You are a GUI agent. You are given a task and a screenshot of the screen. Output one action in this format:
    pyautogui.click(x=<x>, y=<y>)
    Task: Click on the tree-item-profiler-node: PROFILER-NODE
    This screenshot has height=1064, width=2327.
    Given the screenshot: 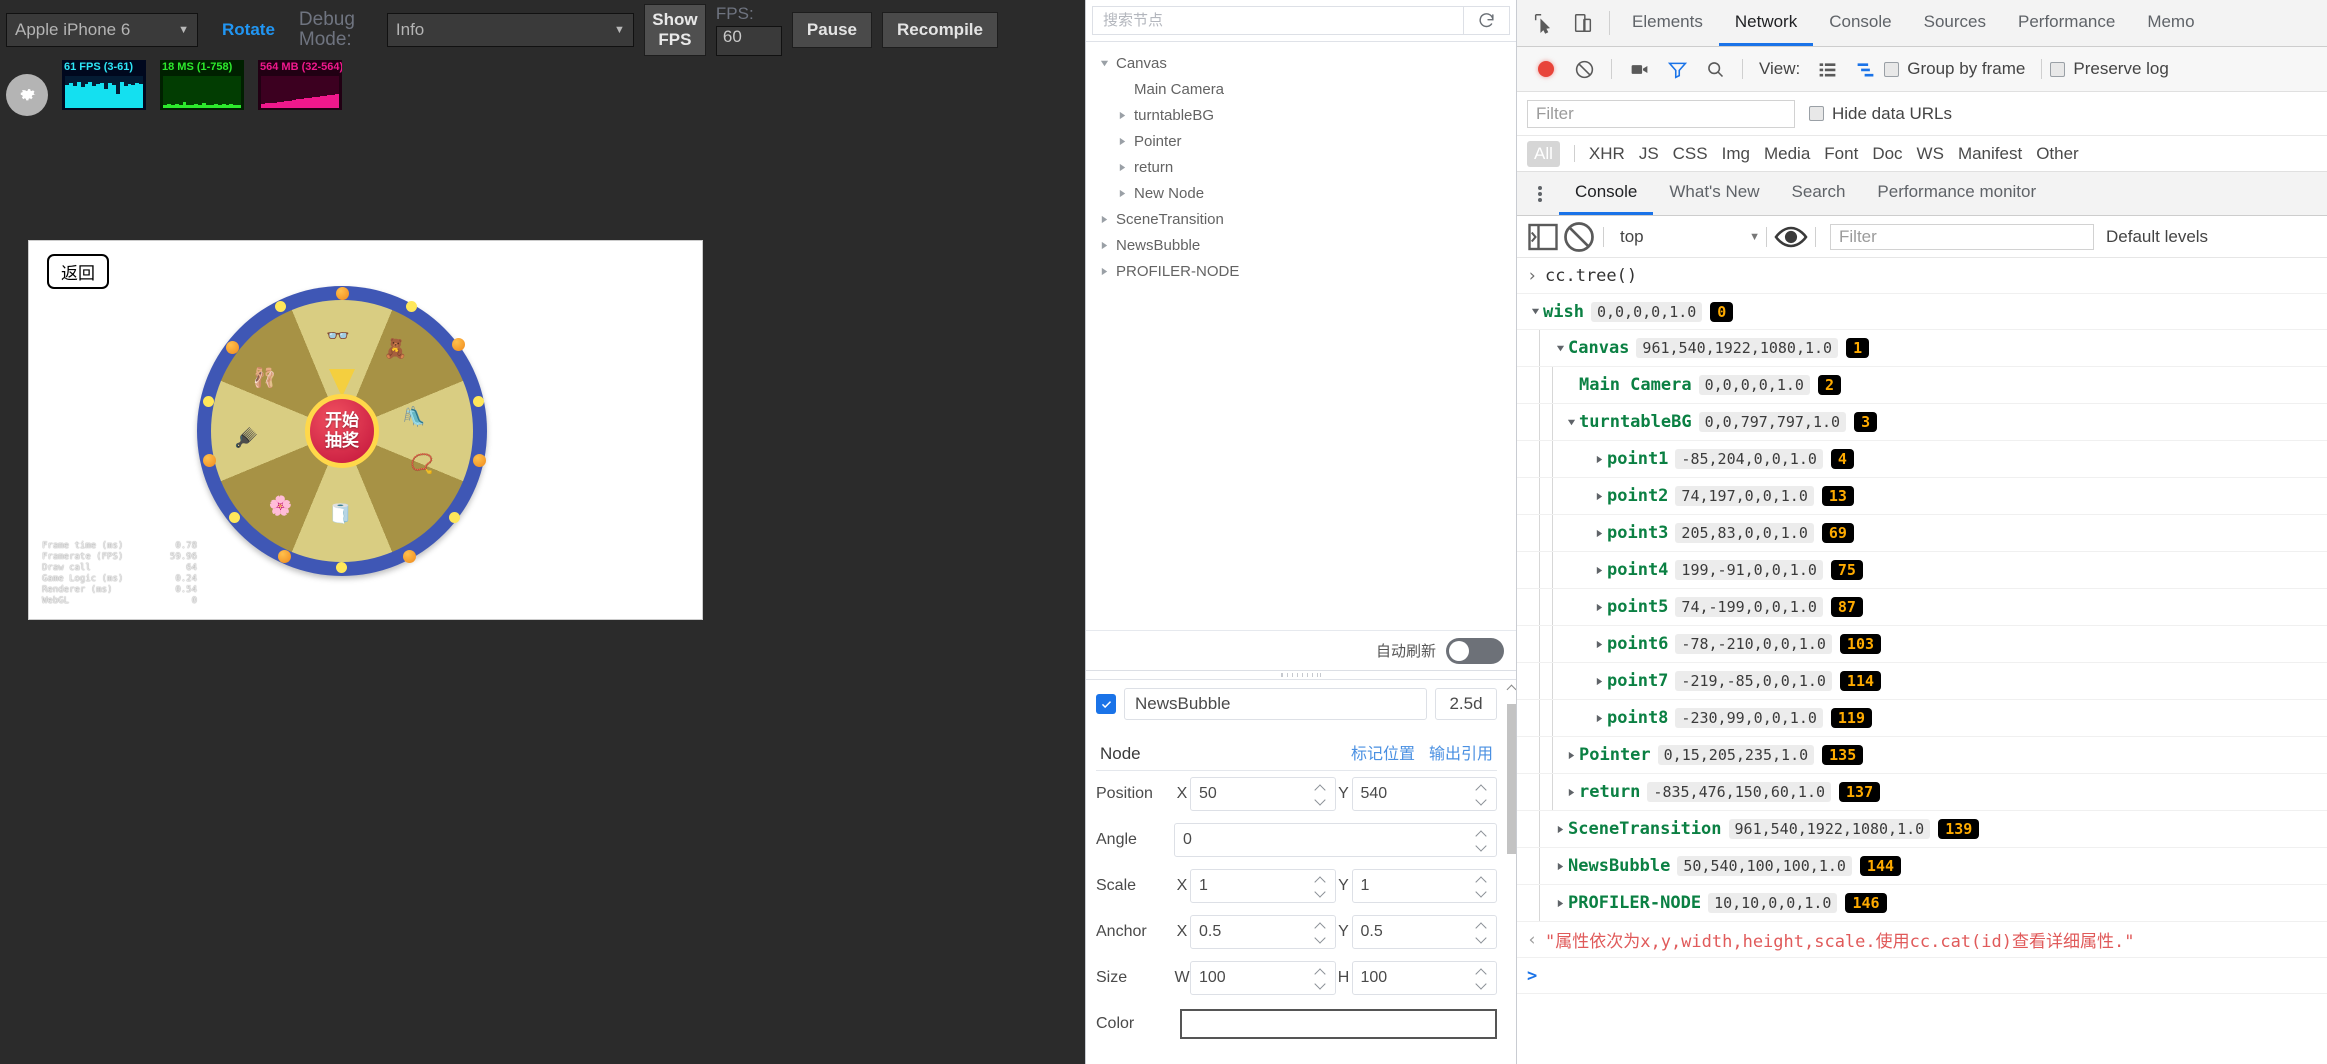 What is the action you would take?
    pyautogui.click(x=1301, y=271)
    